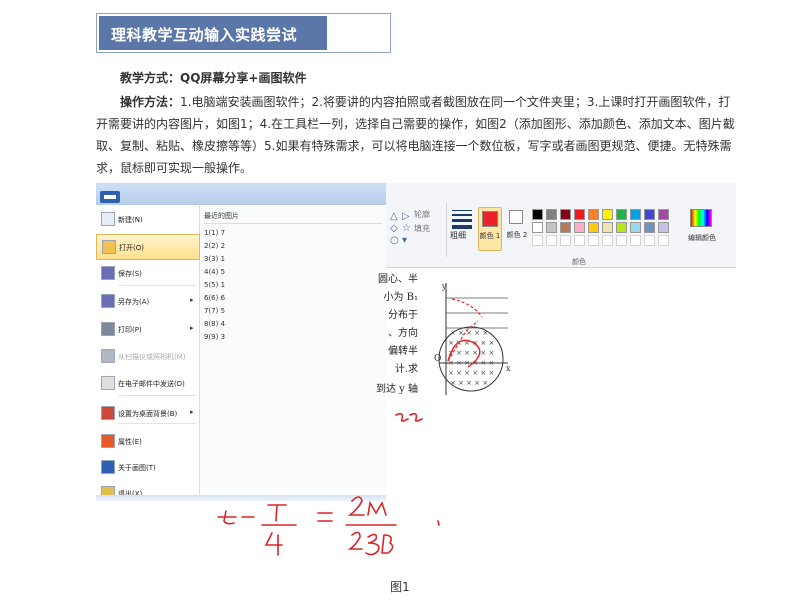 The image size is (800, 603). I want to click on section-header: 理科教学互动输入实践尝试, so click(243, 33).